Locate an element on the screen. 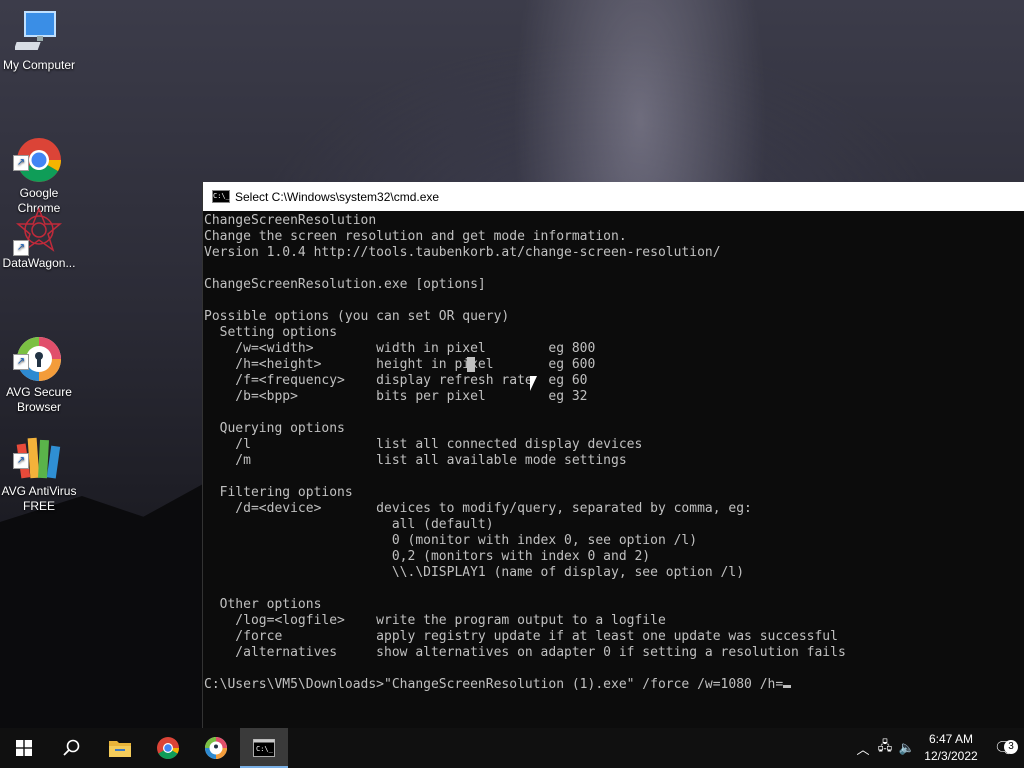  desktop-icon-google-chrome: ↗ Google Chrome is located at coordinates (39, 161).